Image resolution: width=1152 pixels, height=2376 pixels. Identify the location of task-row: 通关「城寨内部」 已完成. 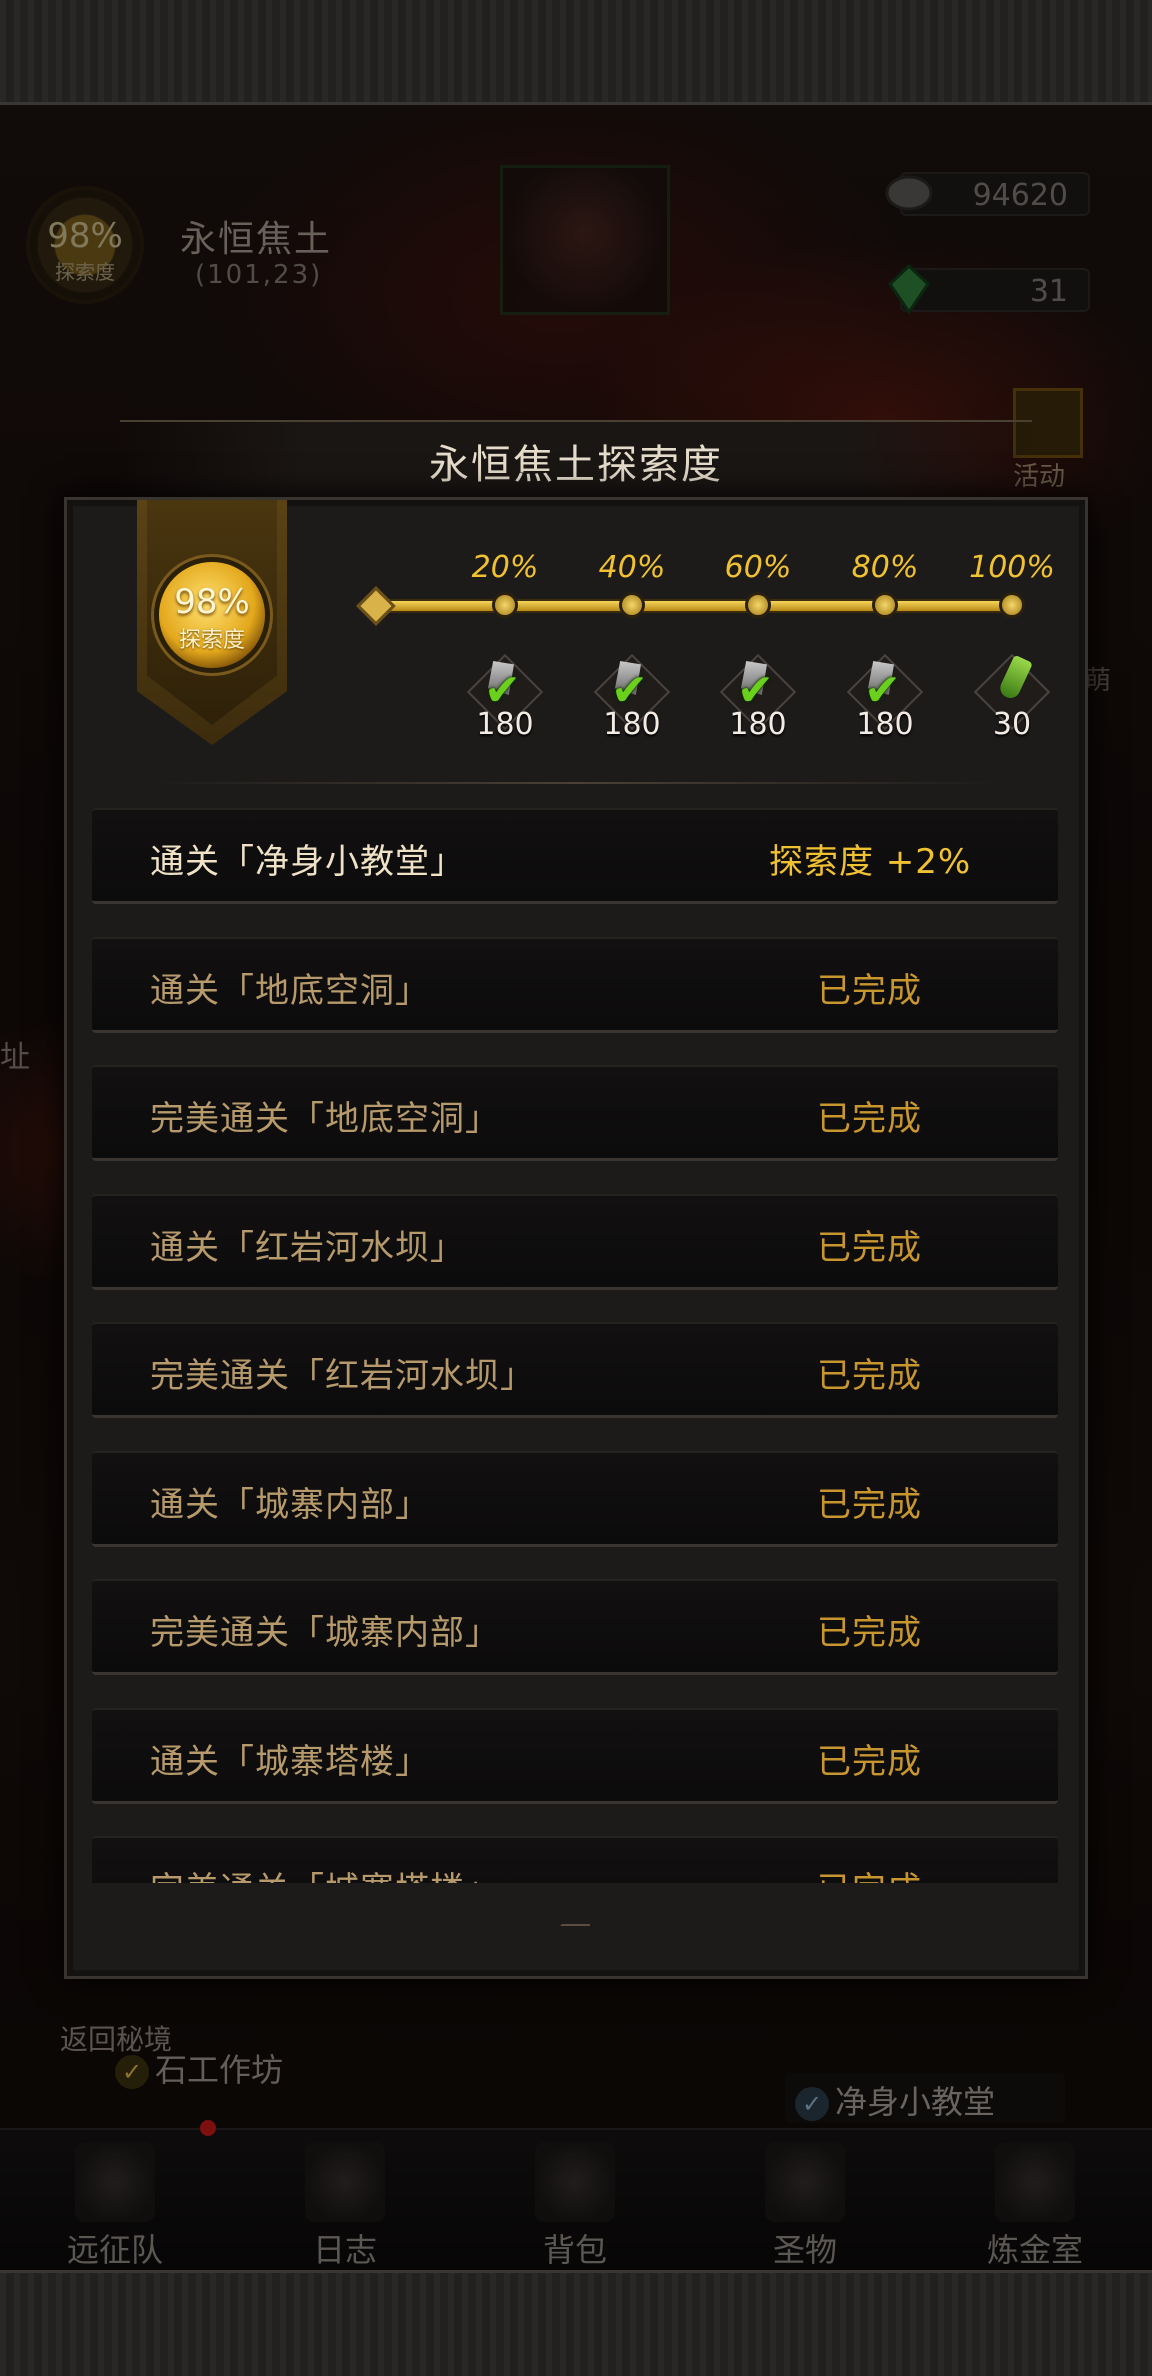
(575, 1498).